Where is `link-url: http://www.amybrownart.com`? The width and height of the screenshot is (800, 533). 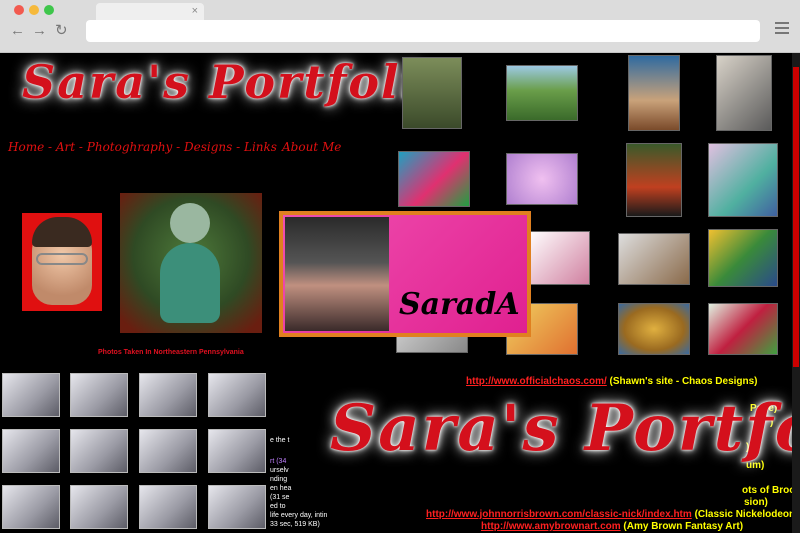 link-url: http://www.amybrownart.com is located at coordinates (551, 526).